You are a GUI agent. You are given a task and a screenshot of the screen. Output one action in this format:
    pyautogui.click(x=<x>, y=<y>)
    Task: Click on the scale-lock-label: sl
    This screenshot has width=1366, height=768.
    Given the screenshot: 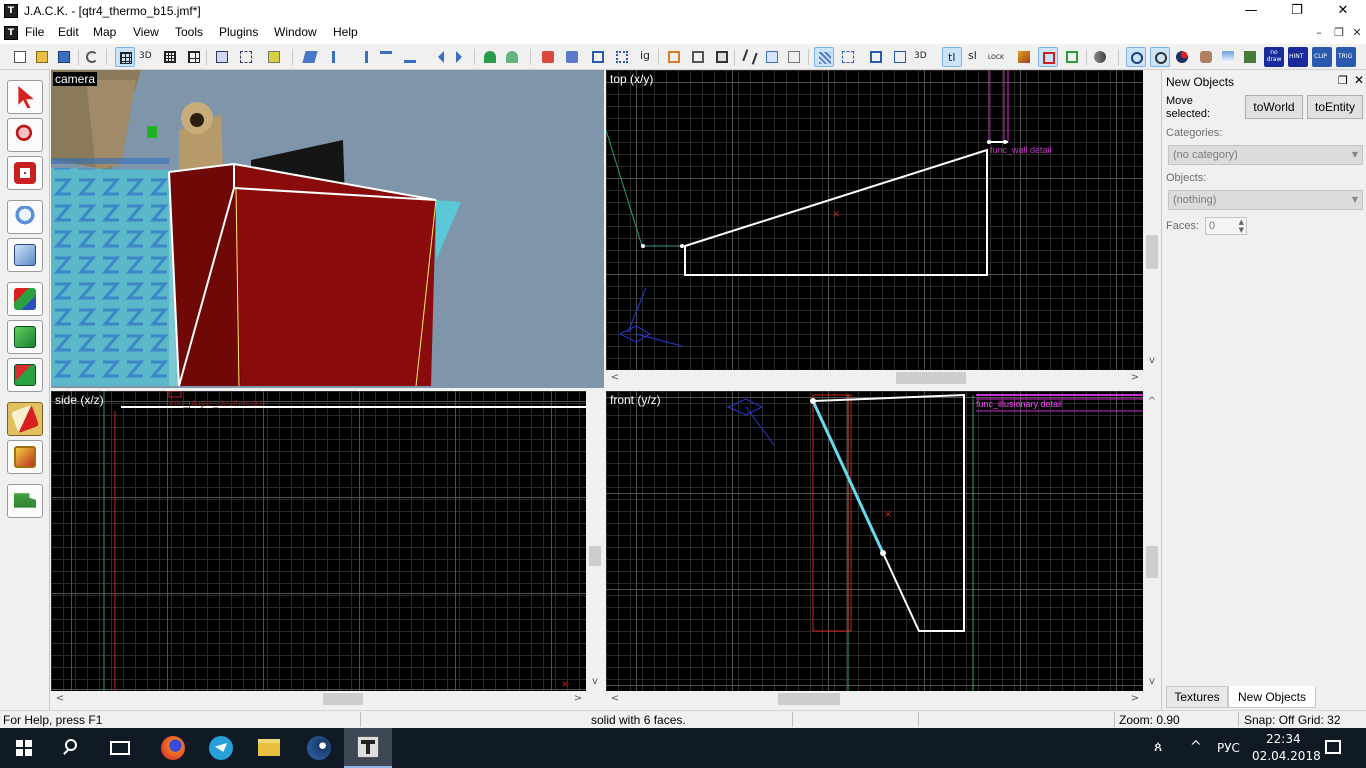 What is the action you would take?
    pyautogui.click(x=972, y=55)
    